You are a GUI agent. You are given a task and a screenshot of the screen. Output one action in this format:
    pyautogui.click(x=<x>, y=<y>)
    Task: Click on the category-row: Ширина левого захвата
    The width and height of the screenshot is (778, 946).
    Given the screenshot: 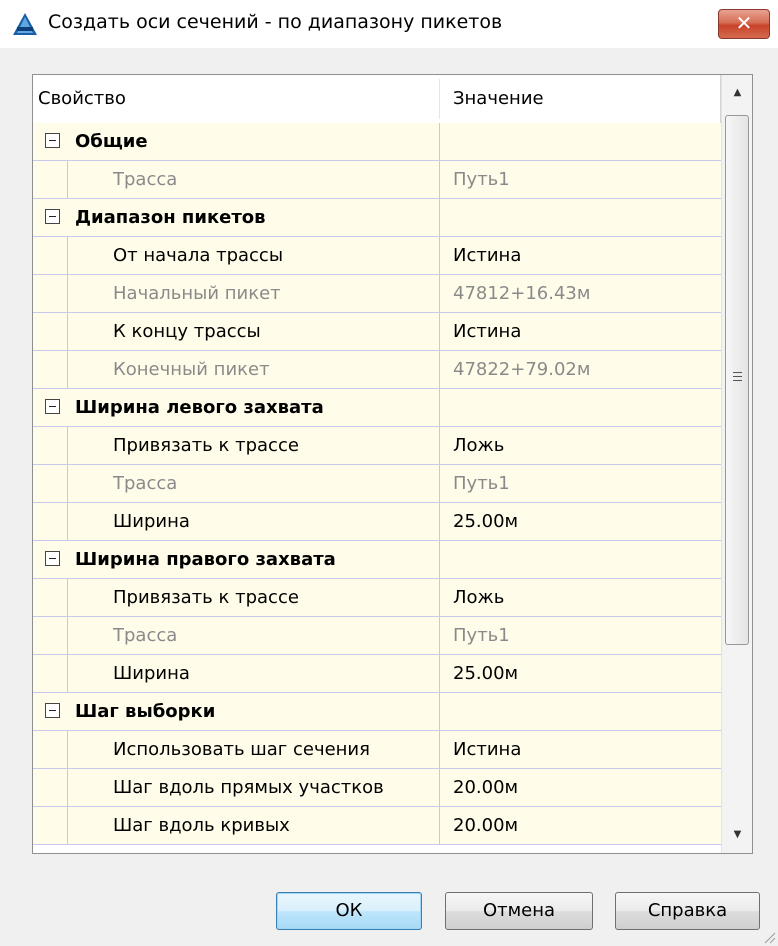 What is the action you would take?
    pyautogui.click(x=377, y=408)
    